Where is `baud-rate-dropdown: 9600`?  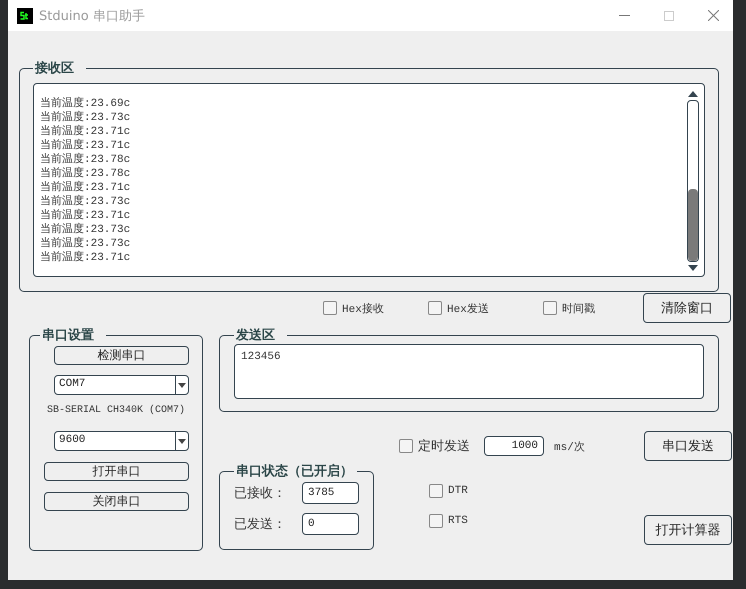 baud-rate-dropdown: 9600 is located at coordinates (121, 441).